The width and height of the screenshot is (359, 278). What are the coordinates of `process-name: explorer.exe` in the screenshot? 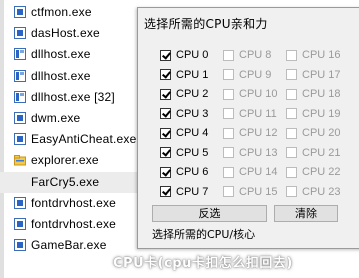 It's located at (65, 160).